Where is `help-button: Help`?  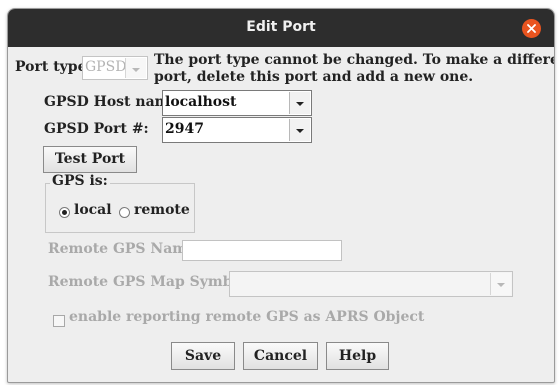 help-button: Help is located at coordinates (357, 356).